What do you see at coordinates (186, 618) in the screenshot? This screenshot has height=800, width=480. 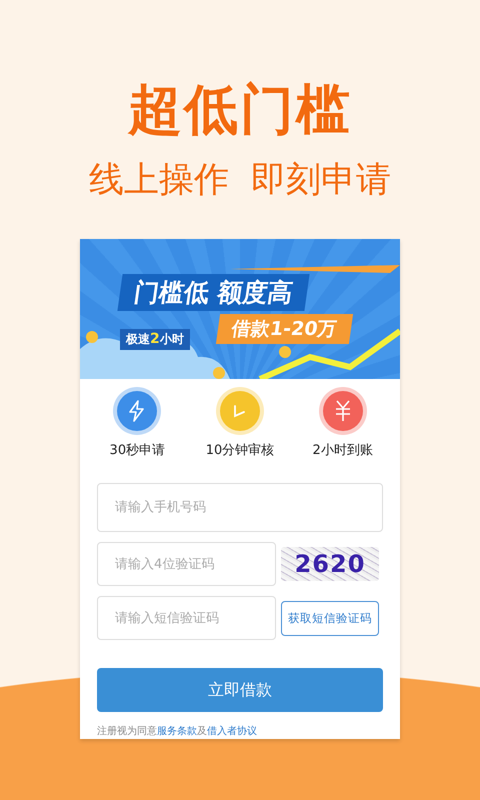 I see `sms-code-field: 请输入短信验证码` at bounding box center [186, 618].